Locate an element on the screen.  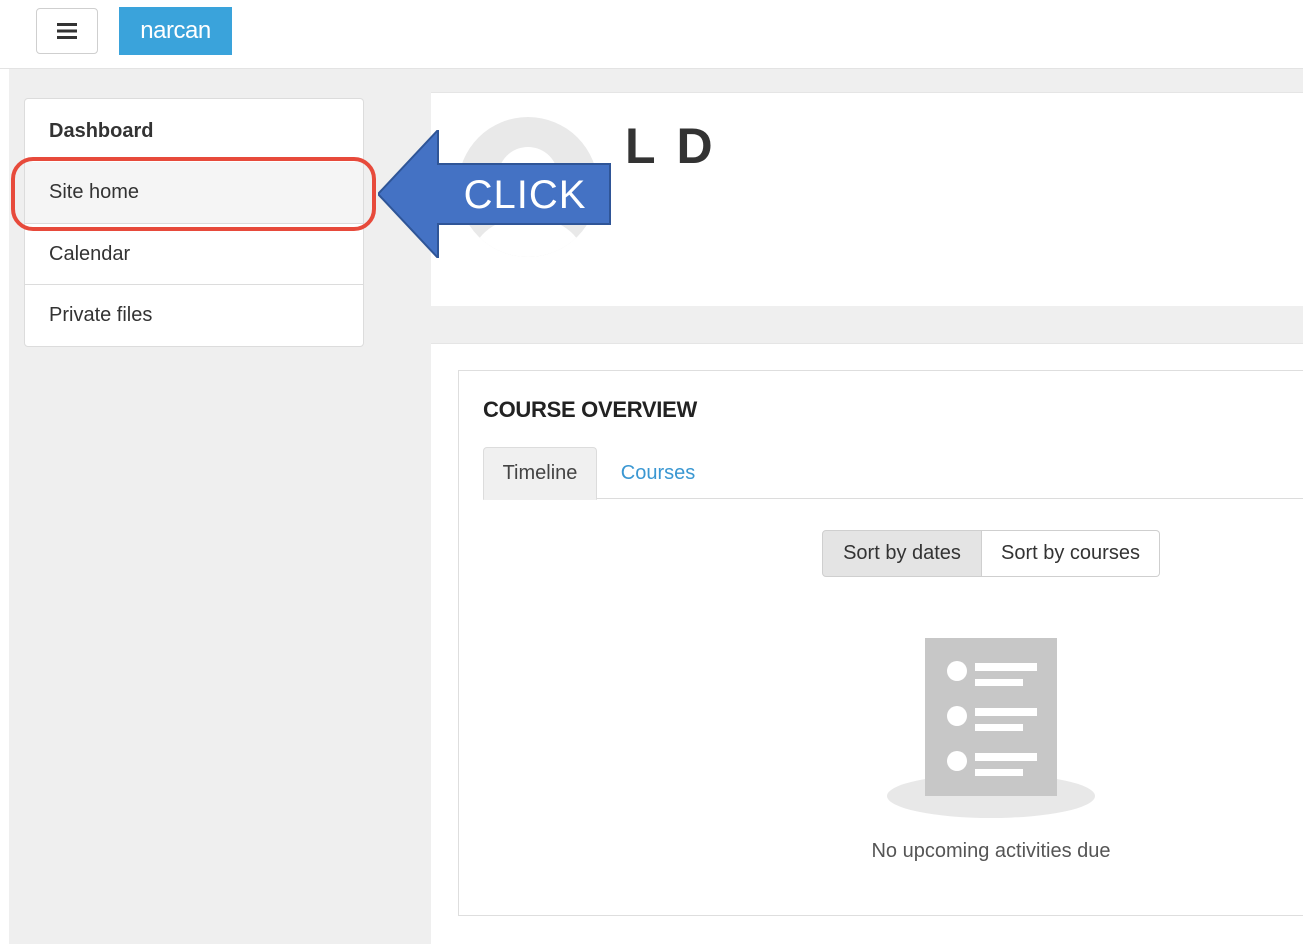
sidebar-item-calendar: Calendar is located at coordinates (194, 253).